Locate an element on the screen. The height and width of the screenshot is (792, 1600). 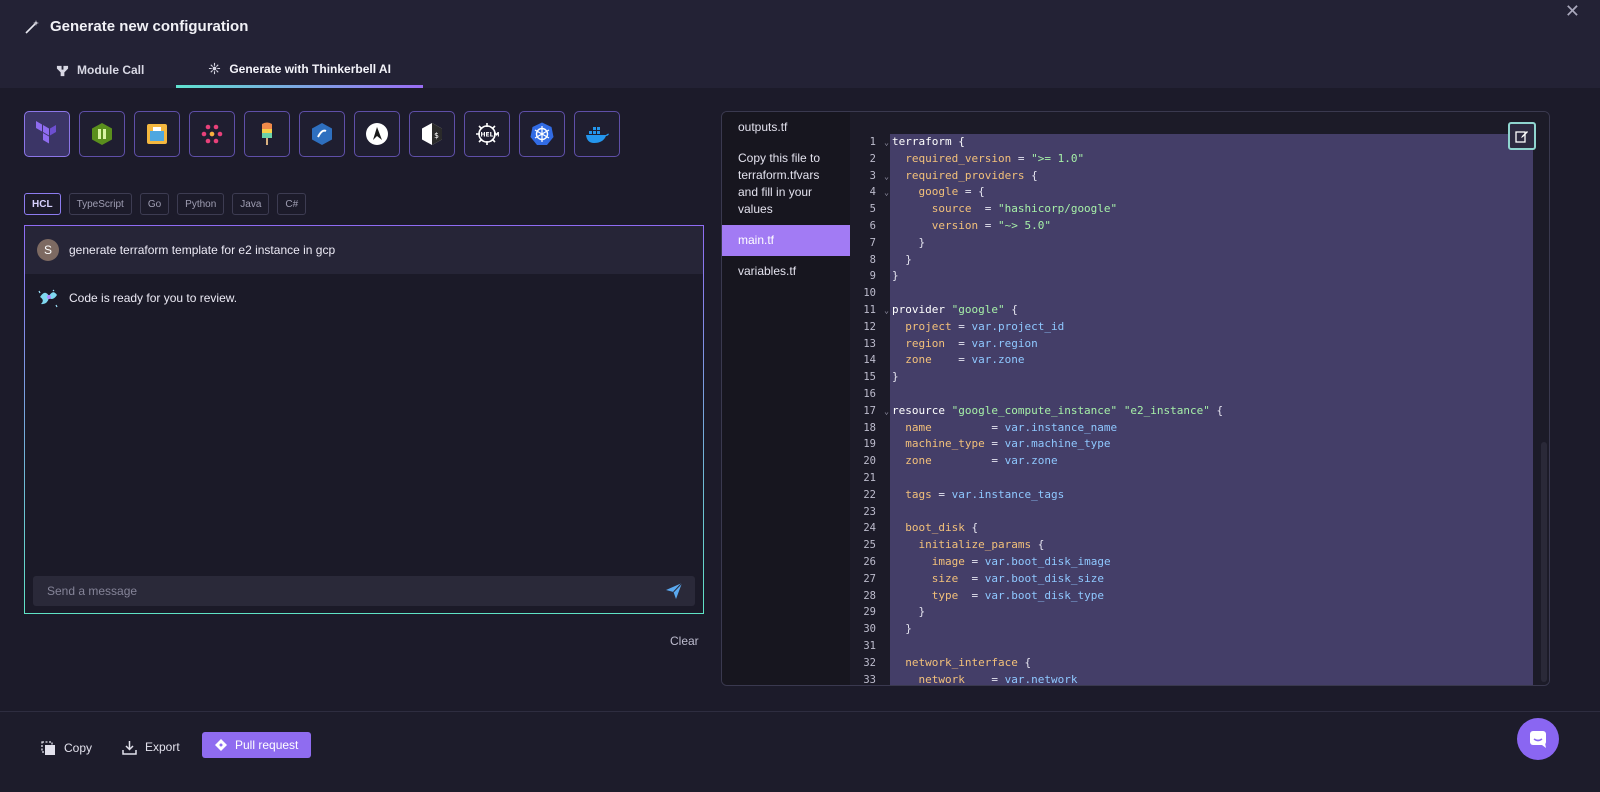
popsicle-icon is located at coordinates (267, 133).